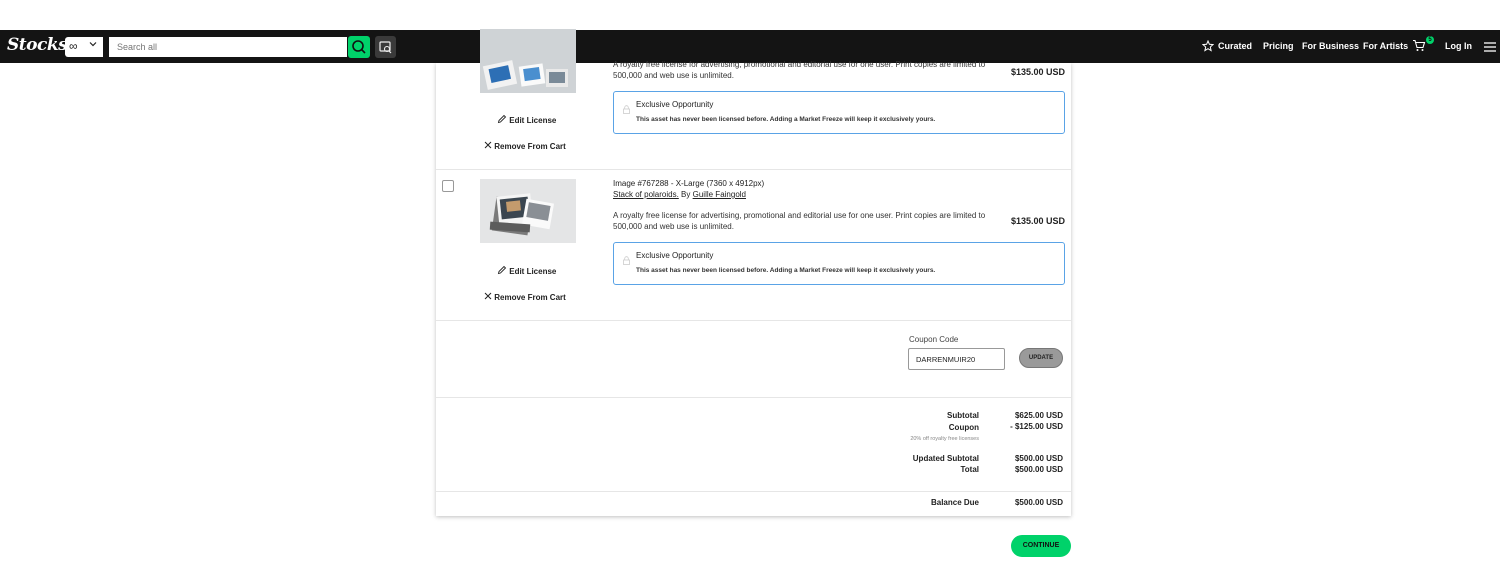  What do you see at coordinates (1041, 358) in the screenshot?
I see `update-coupon-button: UPDATE` at bounding box center [1041, 358].